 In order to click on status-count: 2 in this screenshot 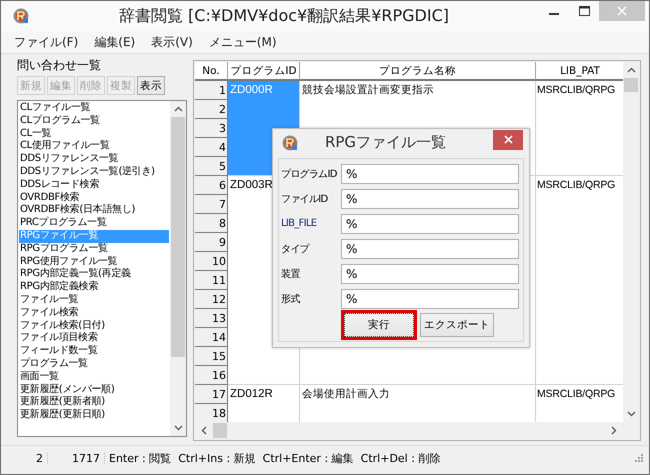, I will do `click(24, 458)`.